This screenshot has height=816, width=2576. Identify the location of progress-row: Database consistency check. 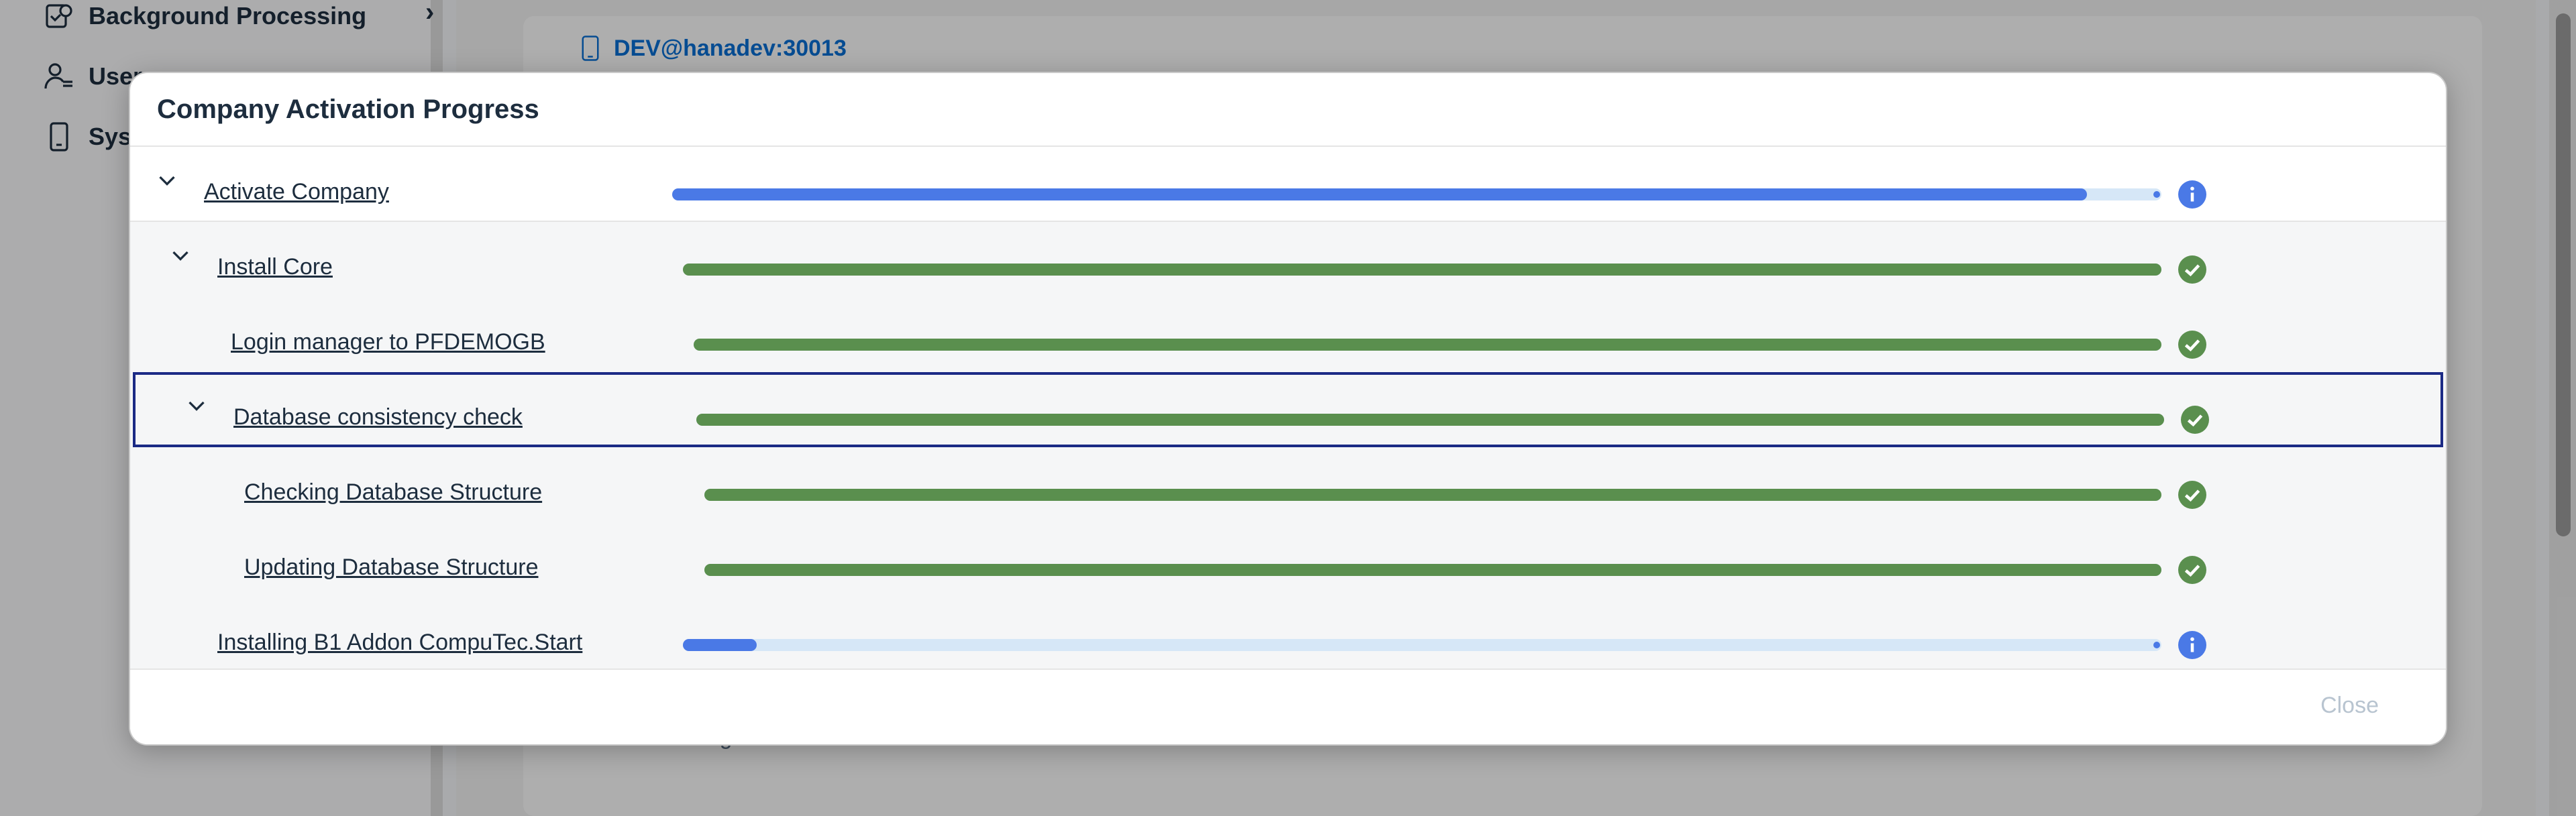
(1288, 409).